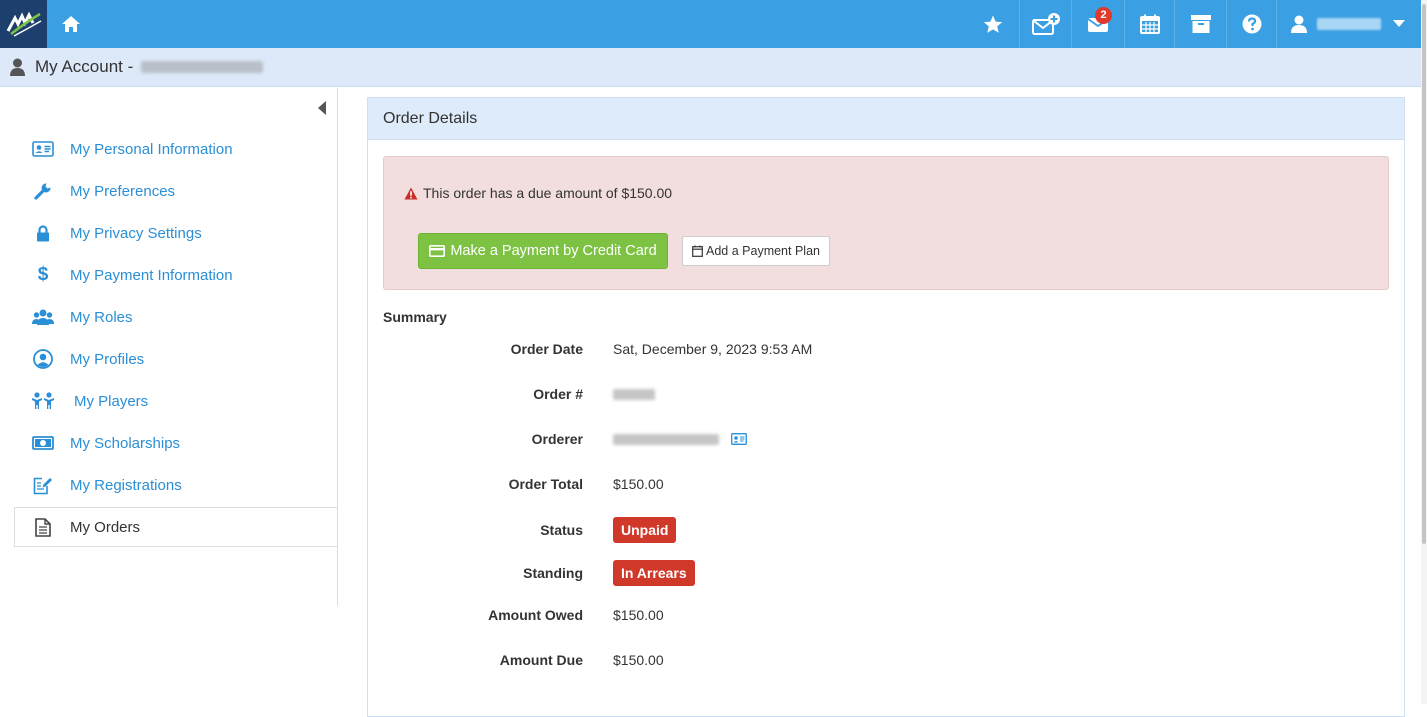 This screenshot has height=717, width=1427. What do you see at coordinates (175, 527) in the screenshot?
I see `sidebar-item-orders: My Orders` at bounding box center [175, 527].